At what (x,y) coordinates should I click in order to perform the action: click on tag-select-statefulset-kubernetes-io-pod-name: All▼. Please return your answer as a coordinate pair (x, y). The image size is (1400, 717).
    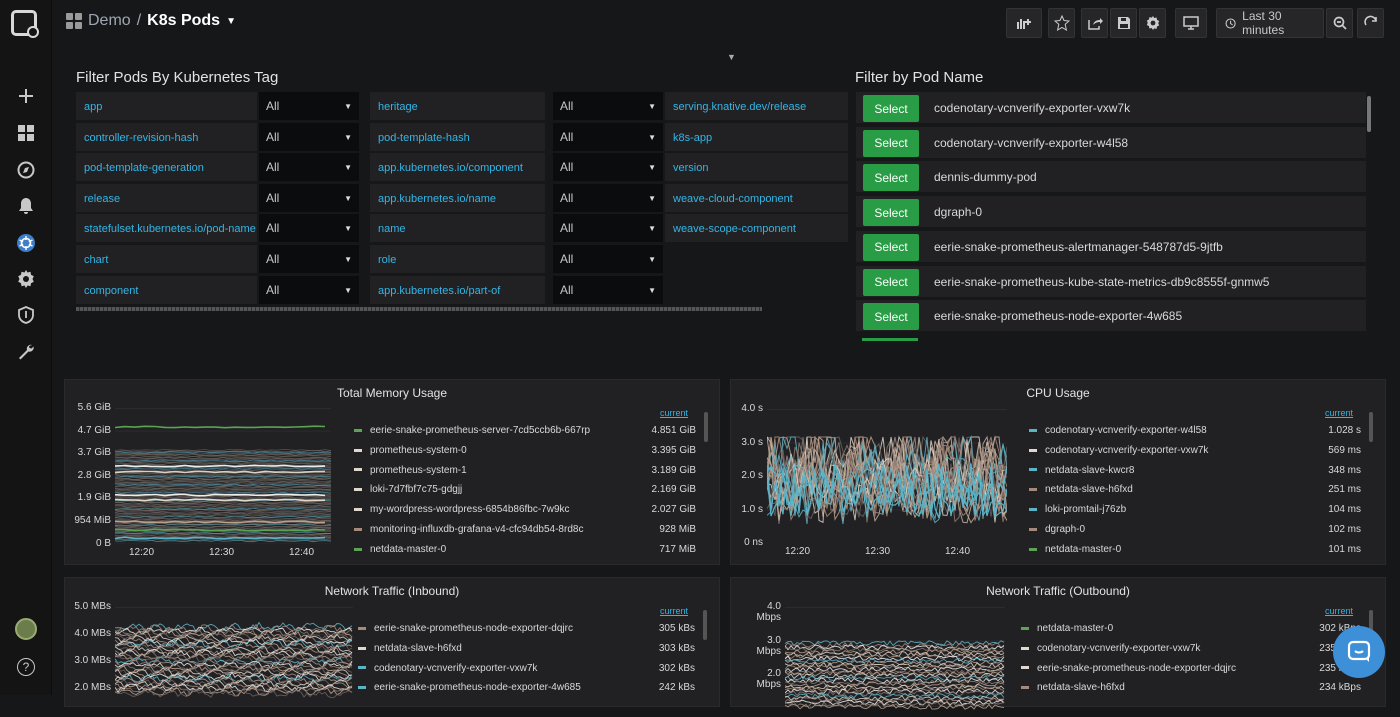
    Looking at the image, I should click on (309, 228).